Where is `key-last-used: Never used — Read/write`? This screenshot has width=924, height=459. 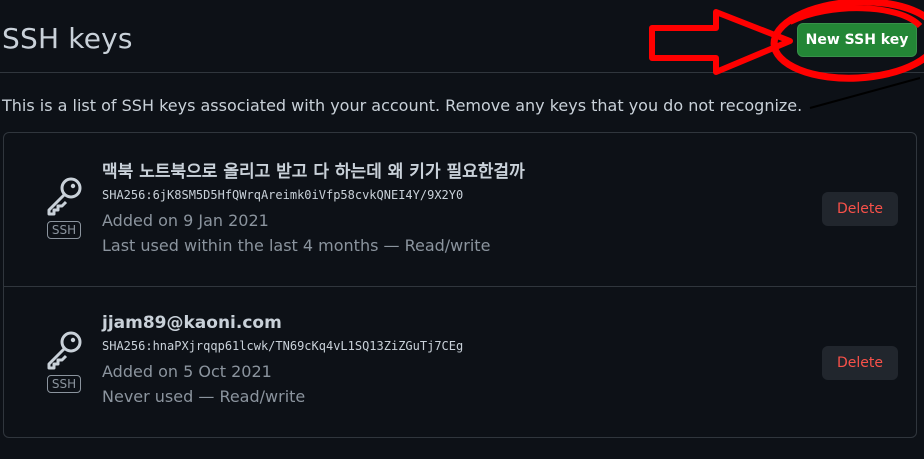 key-last-used: Never used — Read/write is located at coordinates (204, 396).